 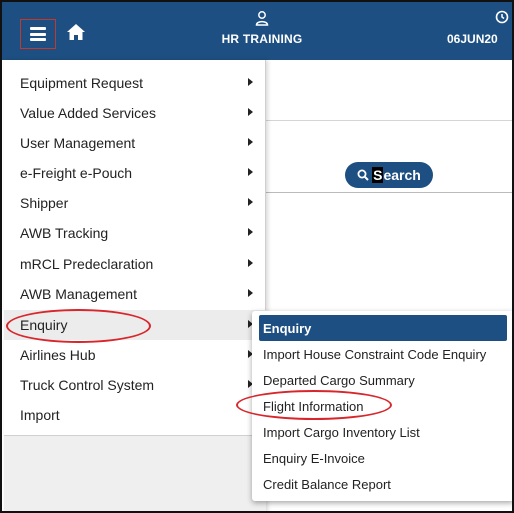 I want to click on submenu-item-label: Enquiry E-Invoice, so click(x=314, y=458).